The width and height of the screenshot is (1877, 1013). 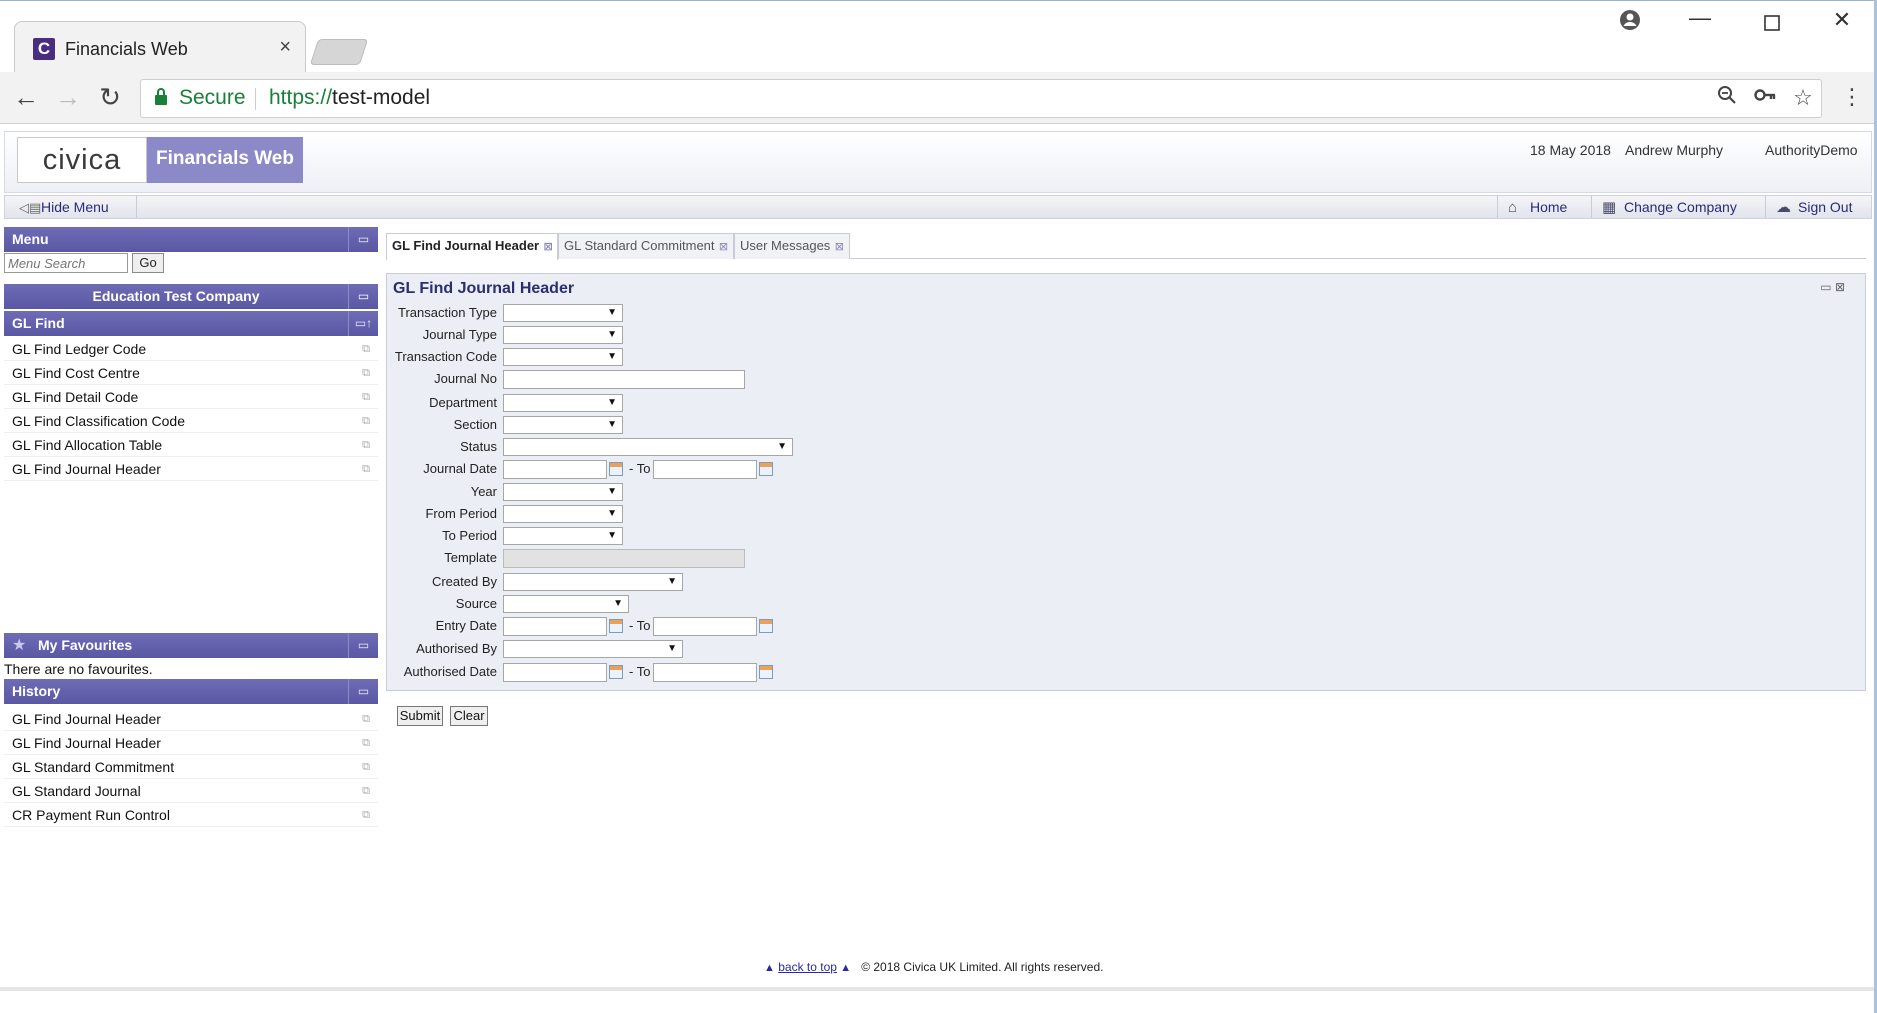 I want to click on close-window-icon: ✕, so click(x=1842, y=20).